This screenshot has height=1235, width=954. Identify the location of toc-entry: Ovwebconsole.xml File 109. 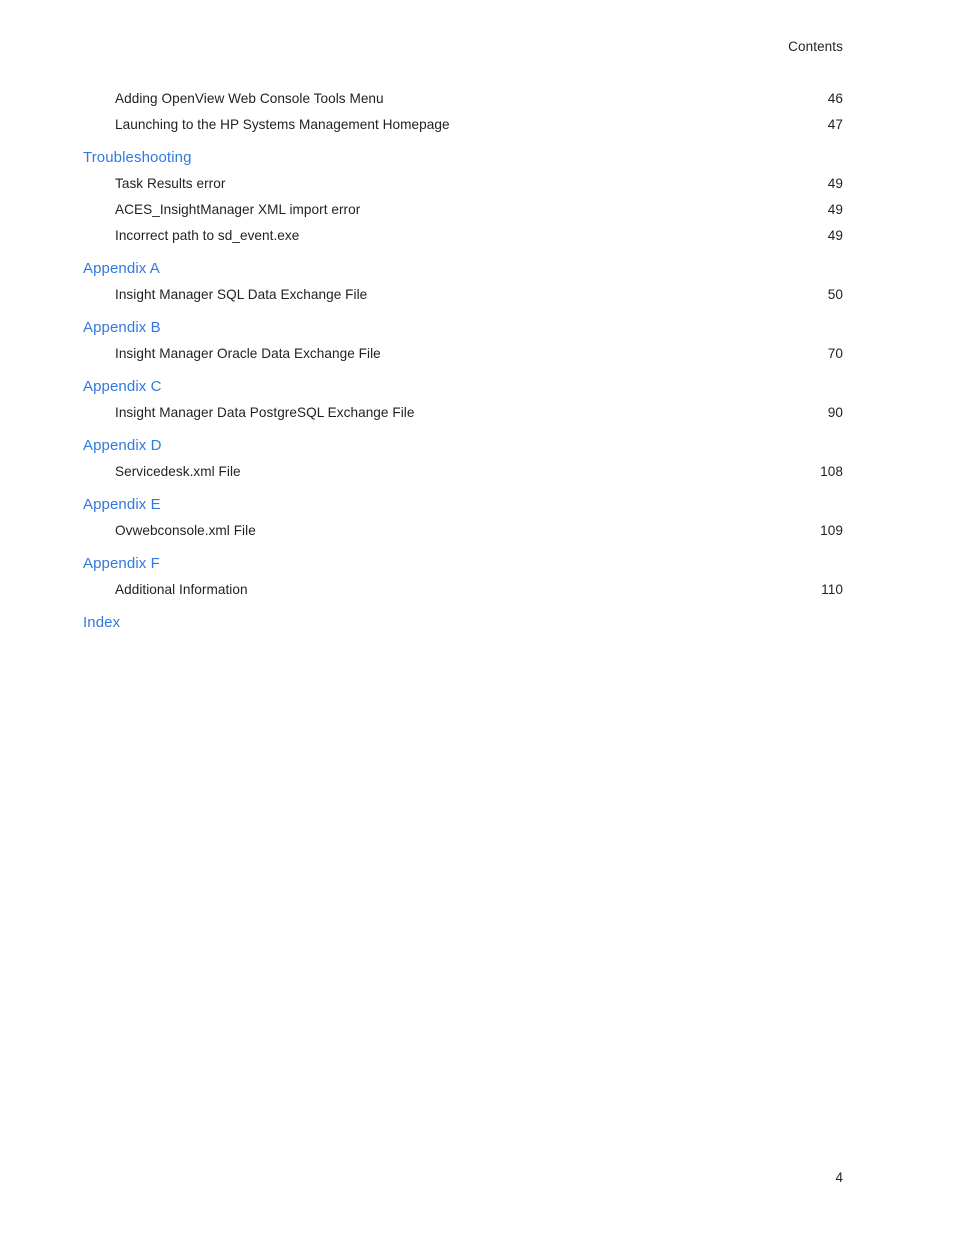
(463, 531).